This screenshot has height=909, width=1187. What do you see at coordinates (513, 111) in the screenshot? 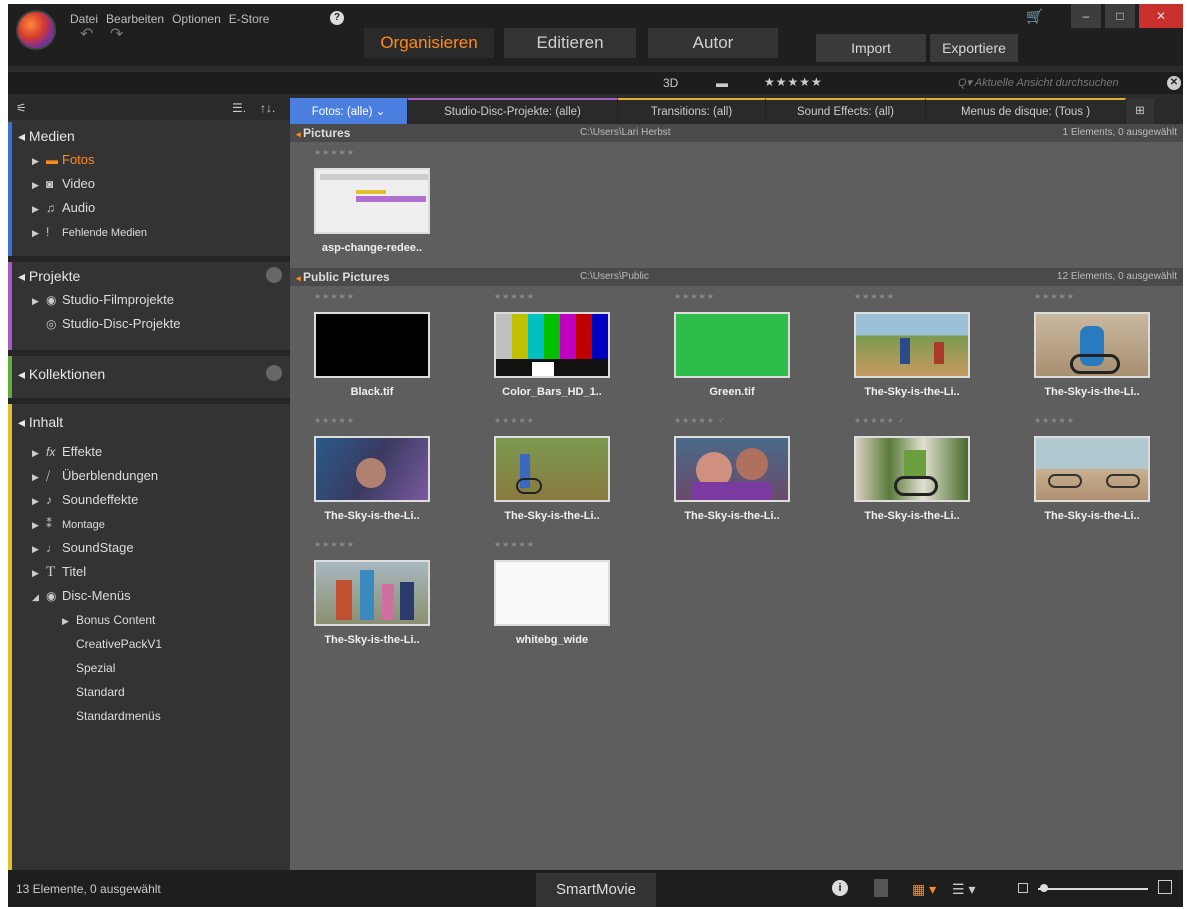
I see `tab-studio-disc-projekte: Studio-Disc-Projekte: (alle)` at bounding box center [513, 111].